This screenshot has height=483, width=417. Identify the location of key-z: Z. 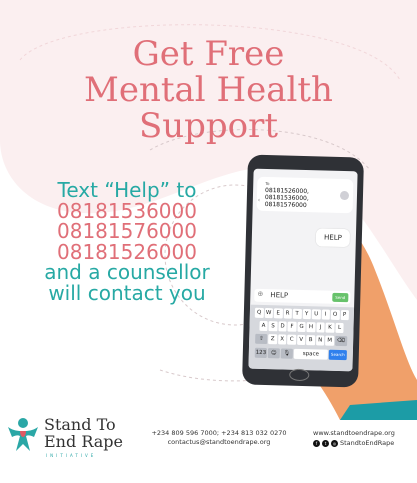
(273, 339).